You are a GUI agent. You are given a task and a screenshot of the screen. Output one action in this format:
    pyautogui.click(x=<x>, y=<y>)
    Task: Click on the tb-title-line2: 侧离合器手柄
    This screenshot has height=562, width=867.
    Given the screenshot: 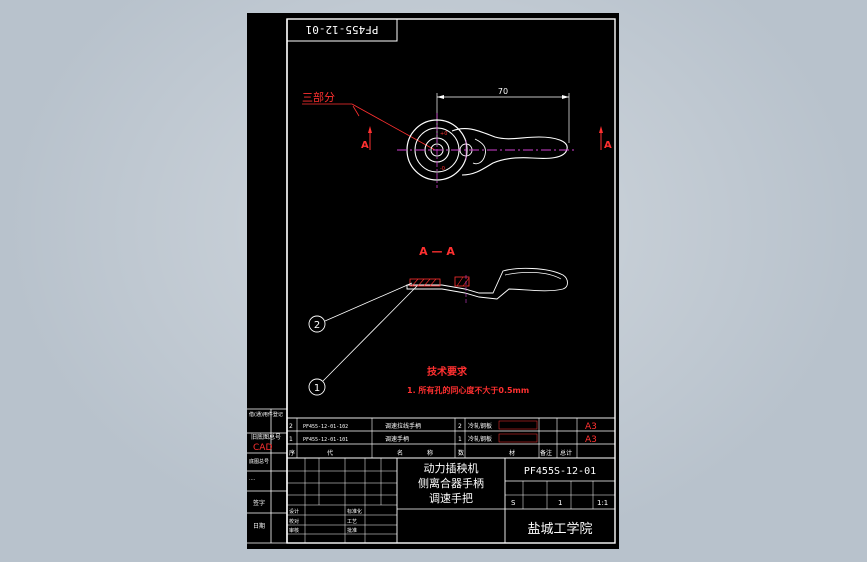 What is the action you would take?
    pyautogui.click(x=451, y=483)
    